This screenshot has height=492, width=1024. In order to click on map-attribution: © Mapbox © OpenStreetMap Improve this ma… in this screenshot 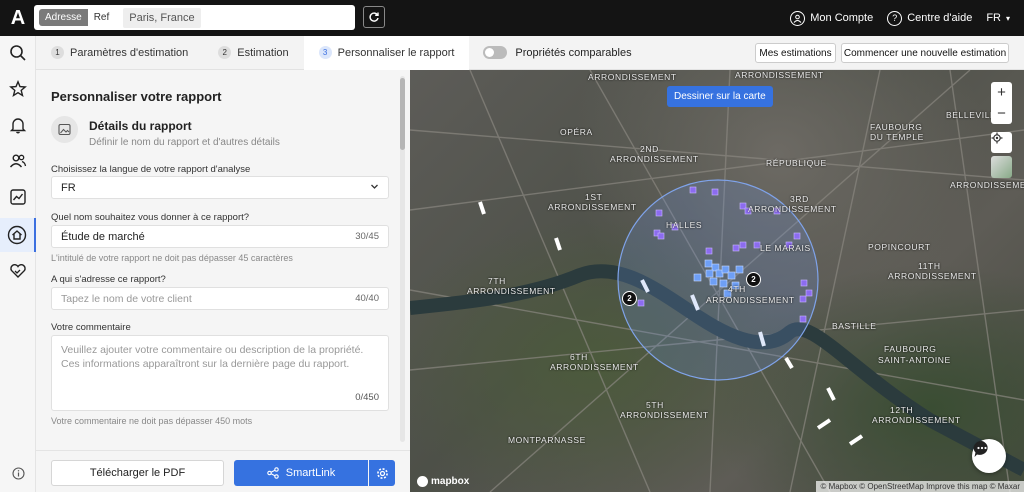, I will do `click(920, 486)`.